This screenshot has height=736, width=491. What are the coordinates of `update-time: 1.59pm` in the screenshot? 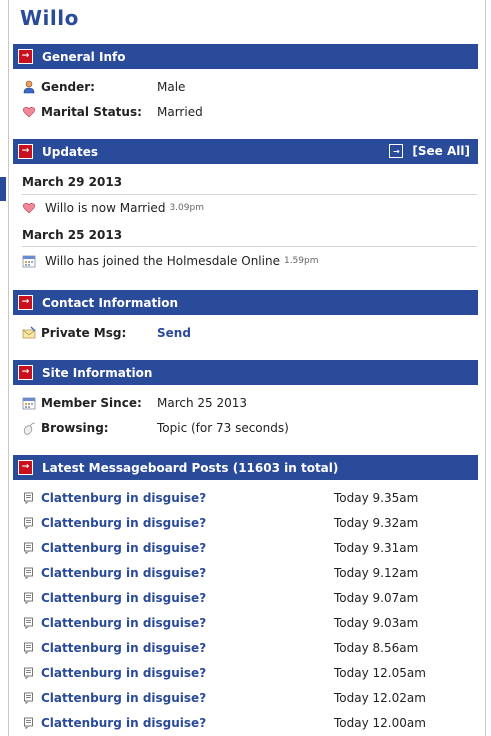 It's located at (301, 261).